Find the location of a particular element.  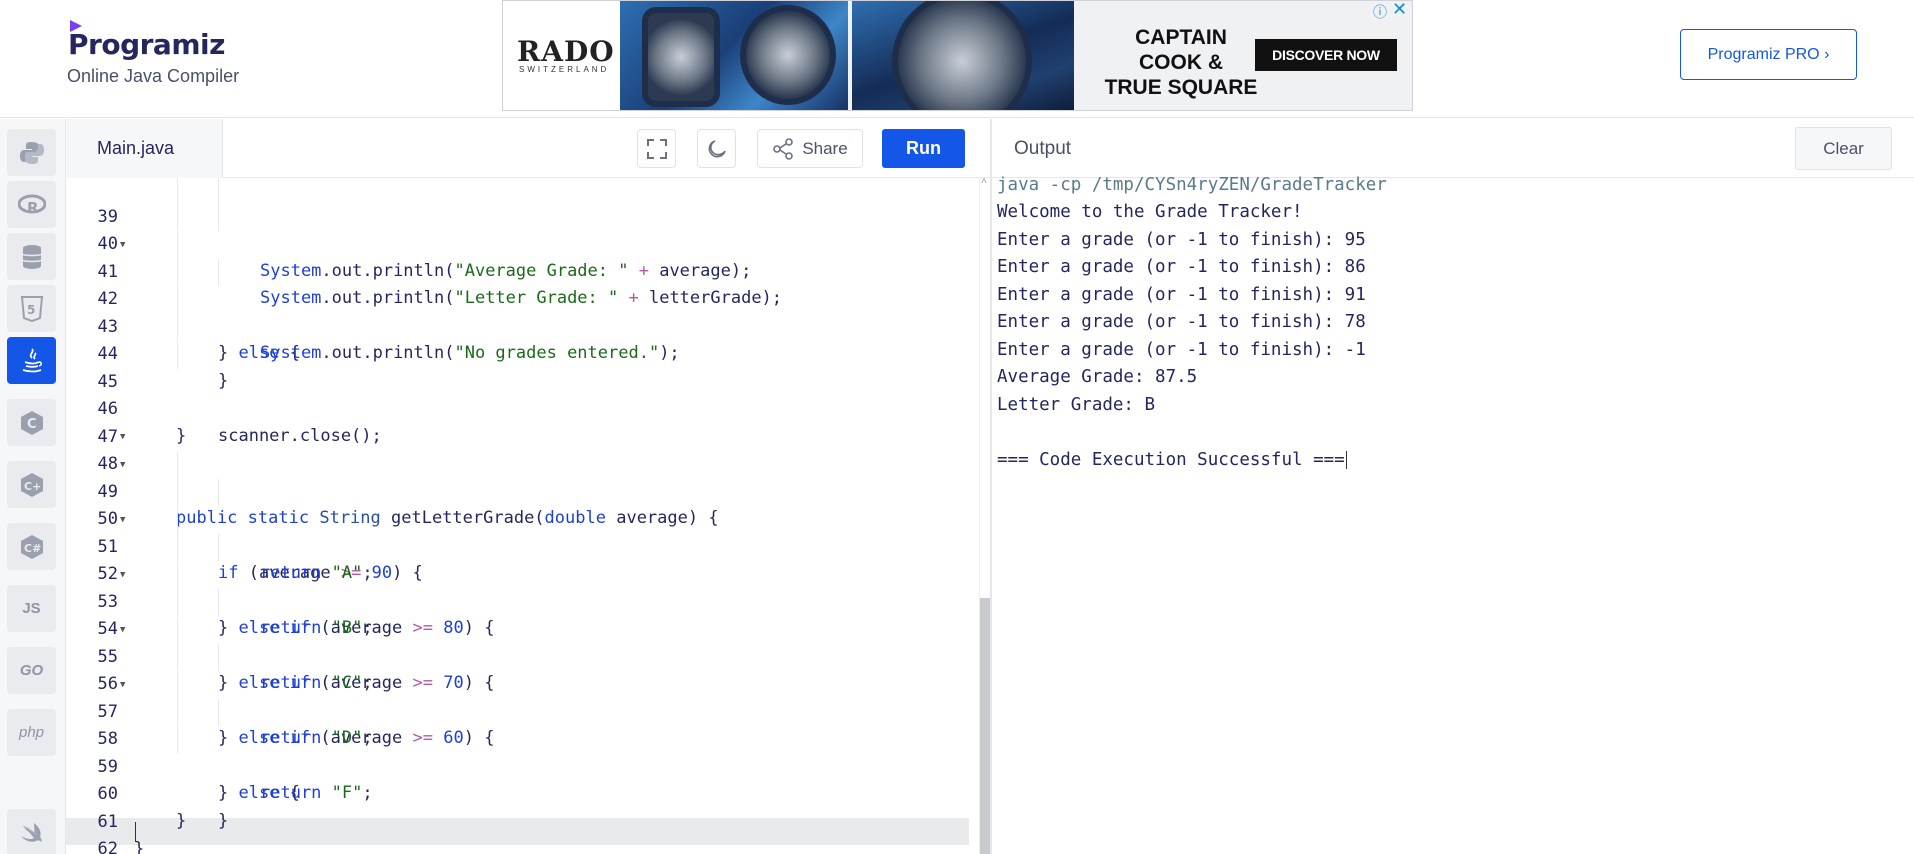

code-line: 57 ▼ } else { is located at coordinates (518, 737).